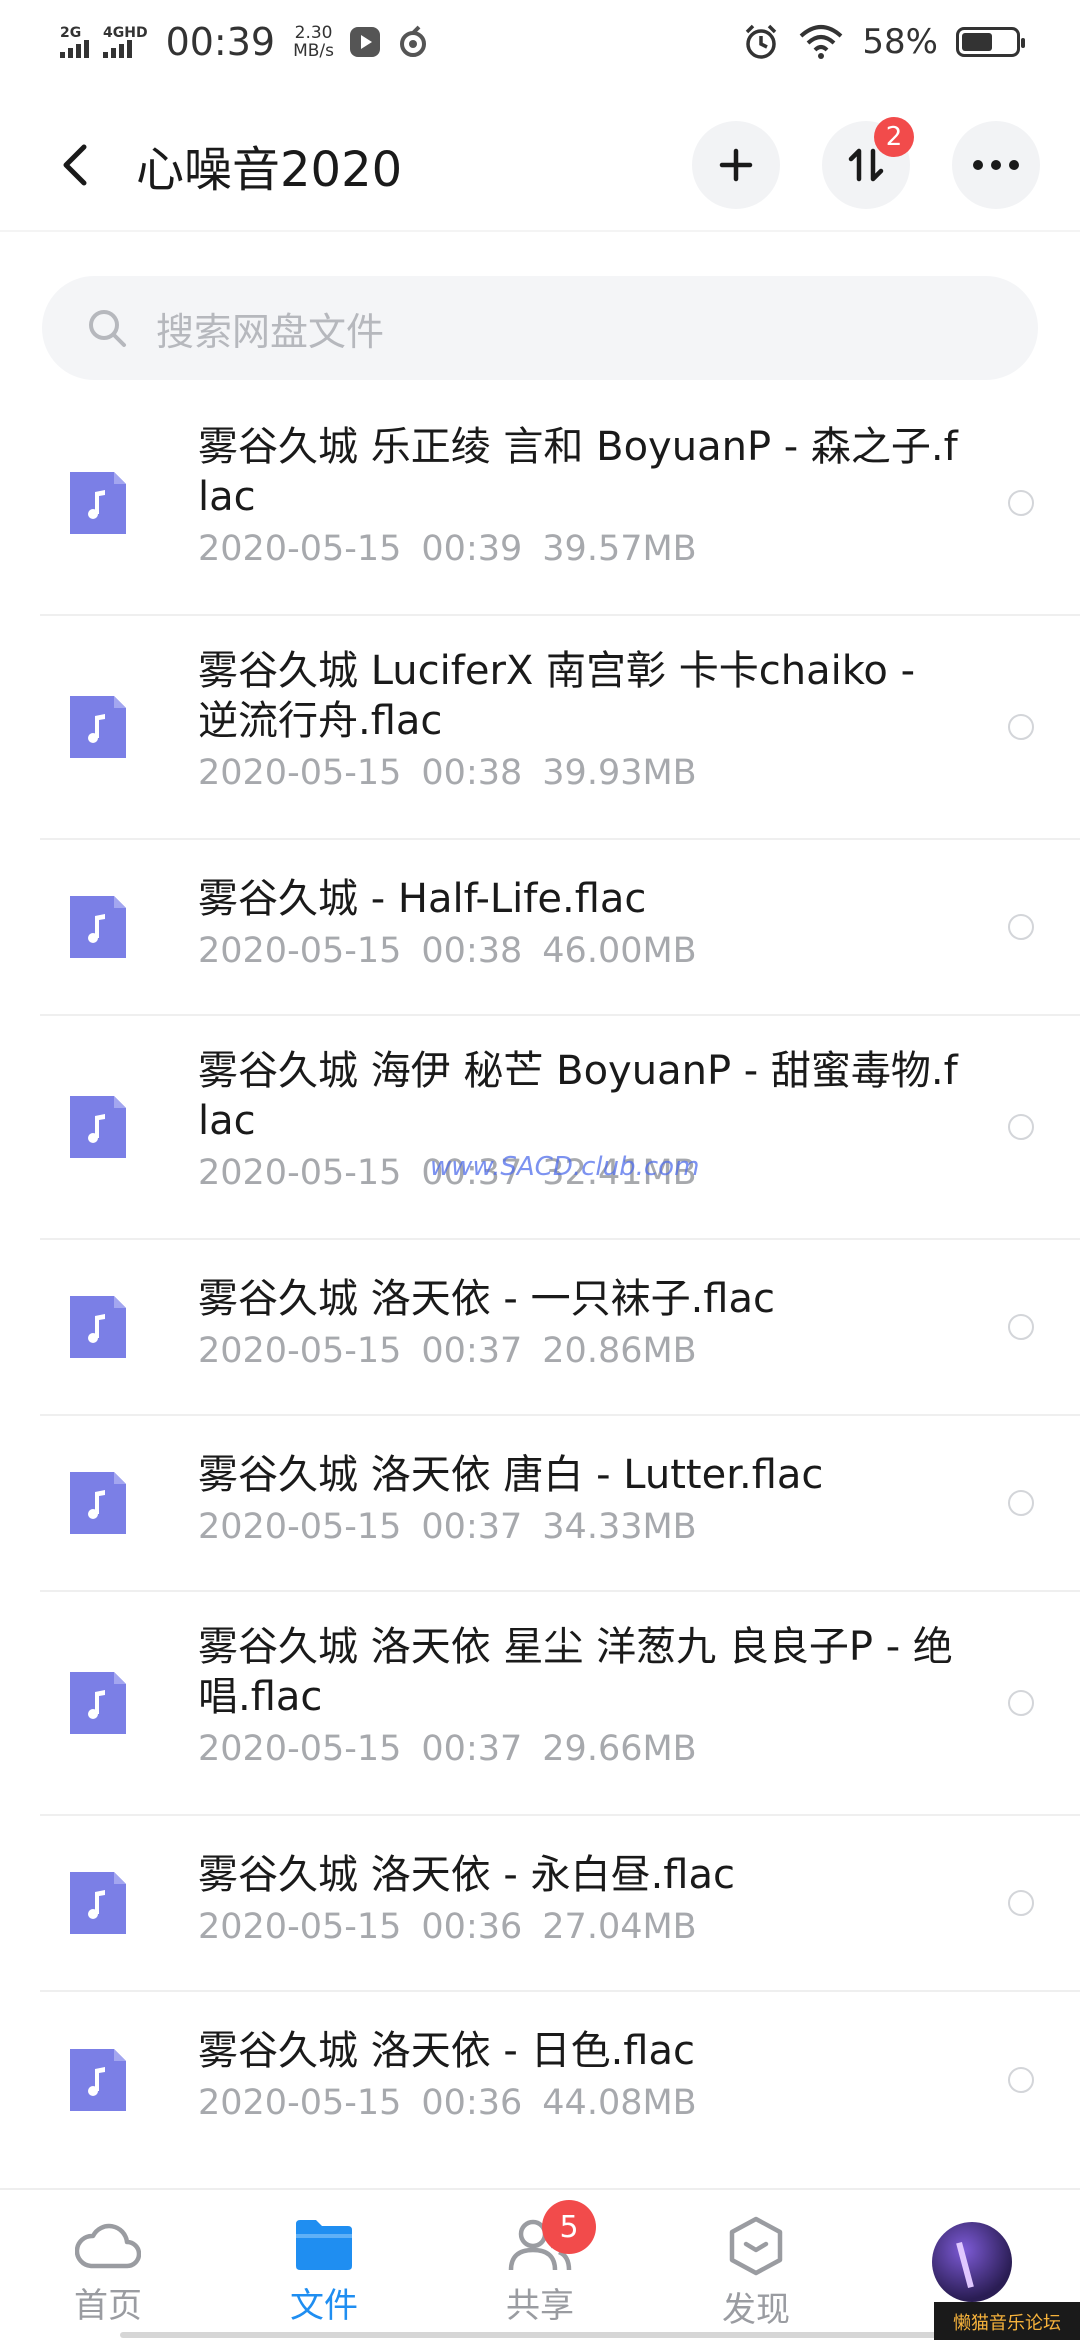  What do you see at coordinates (540, 328) in the screenshot?
I see `search-bar: 搜索网盘文件` at bounding box center [540, 328].